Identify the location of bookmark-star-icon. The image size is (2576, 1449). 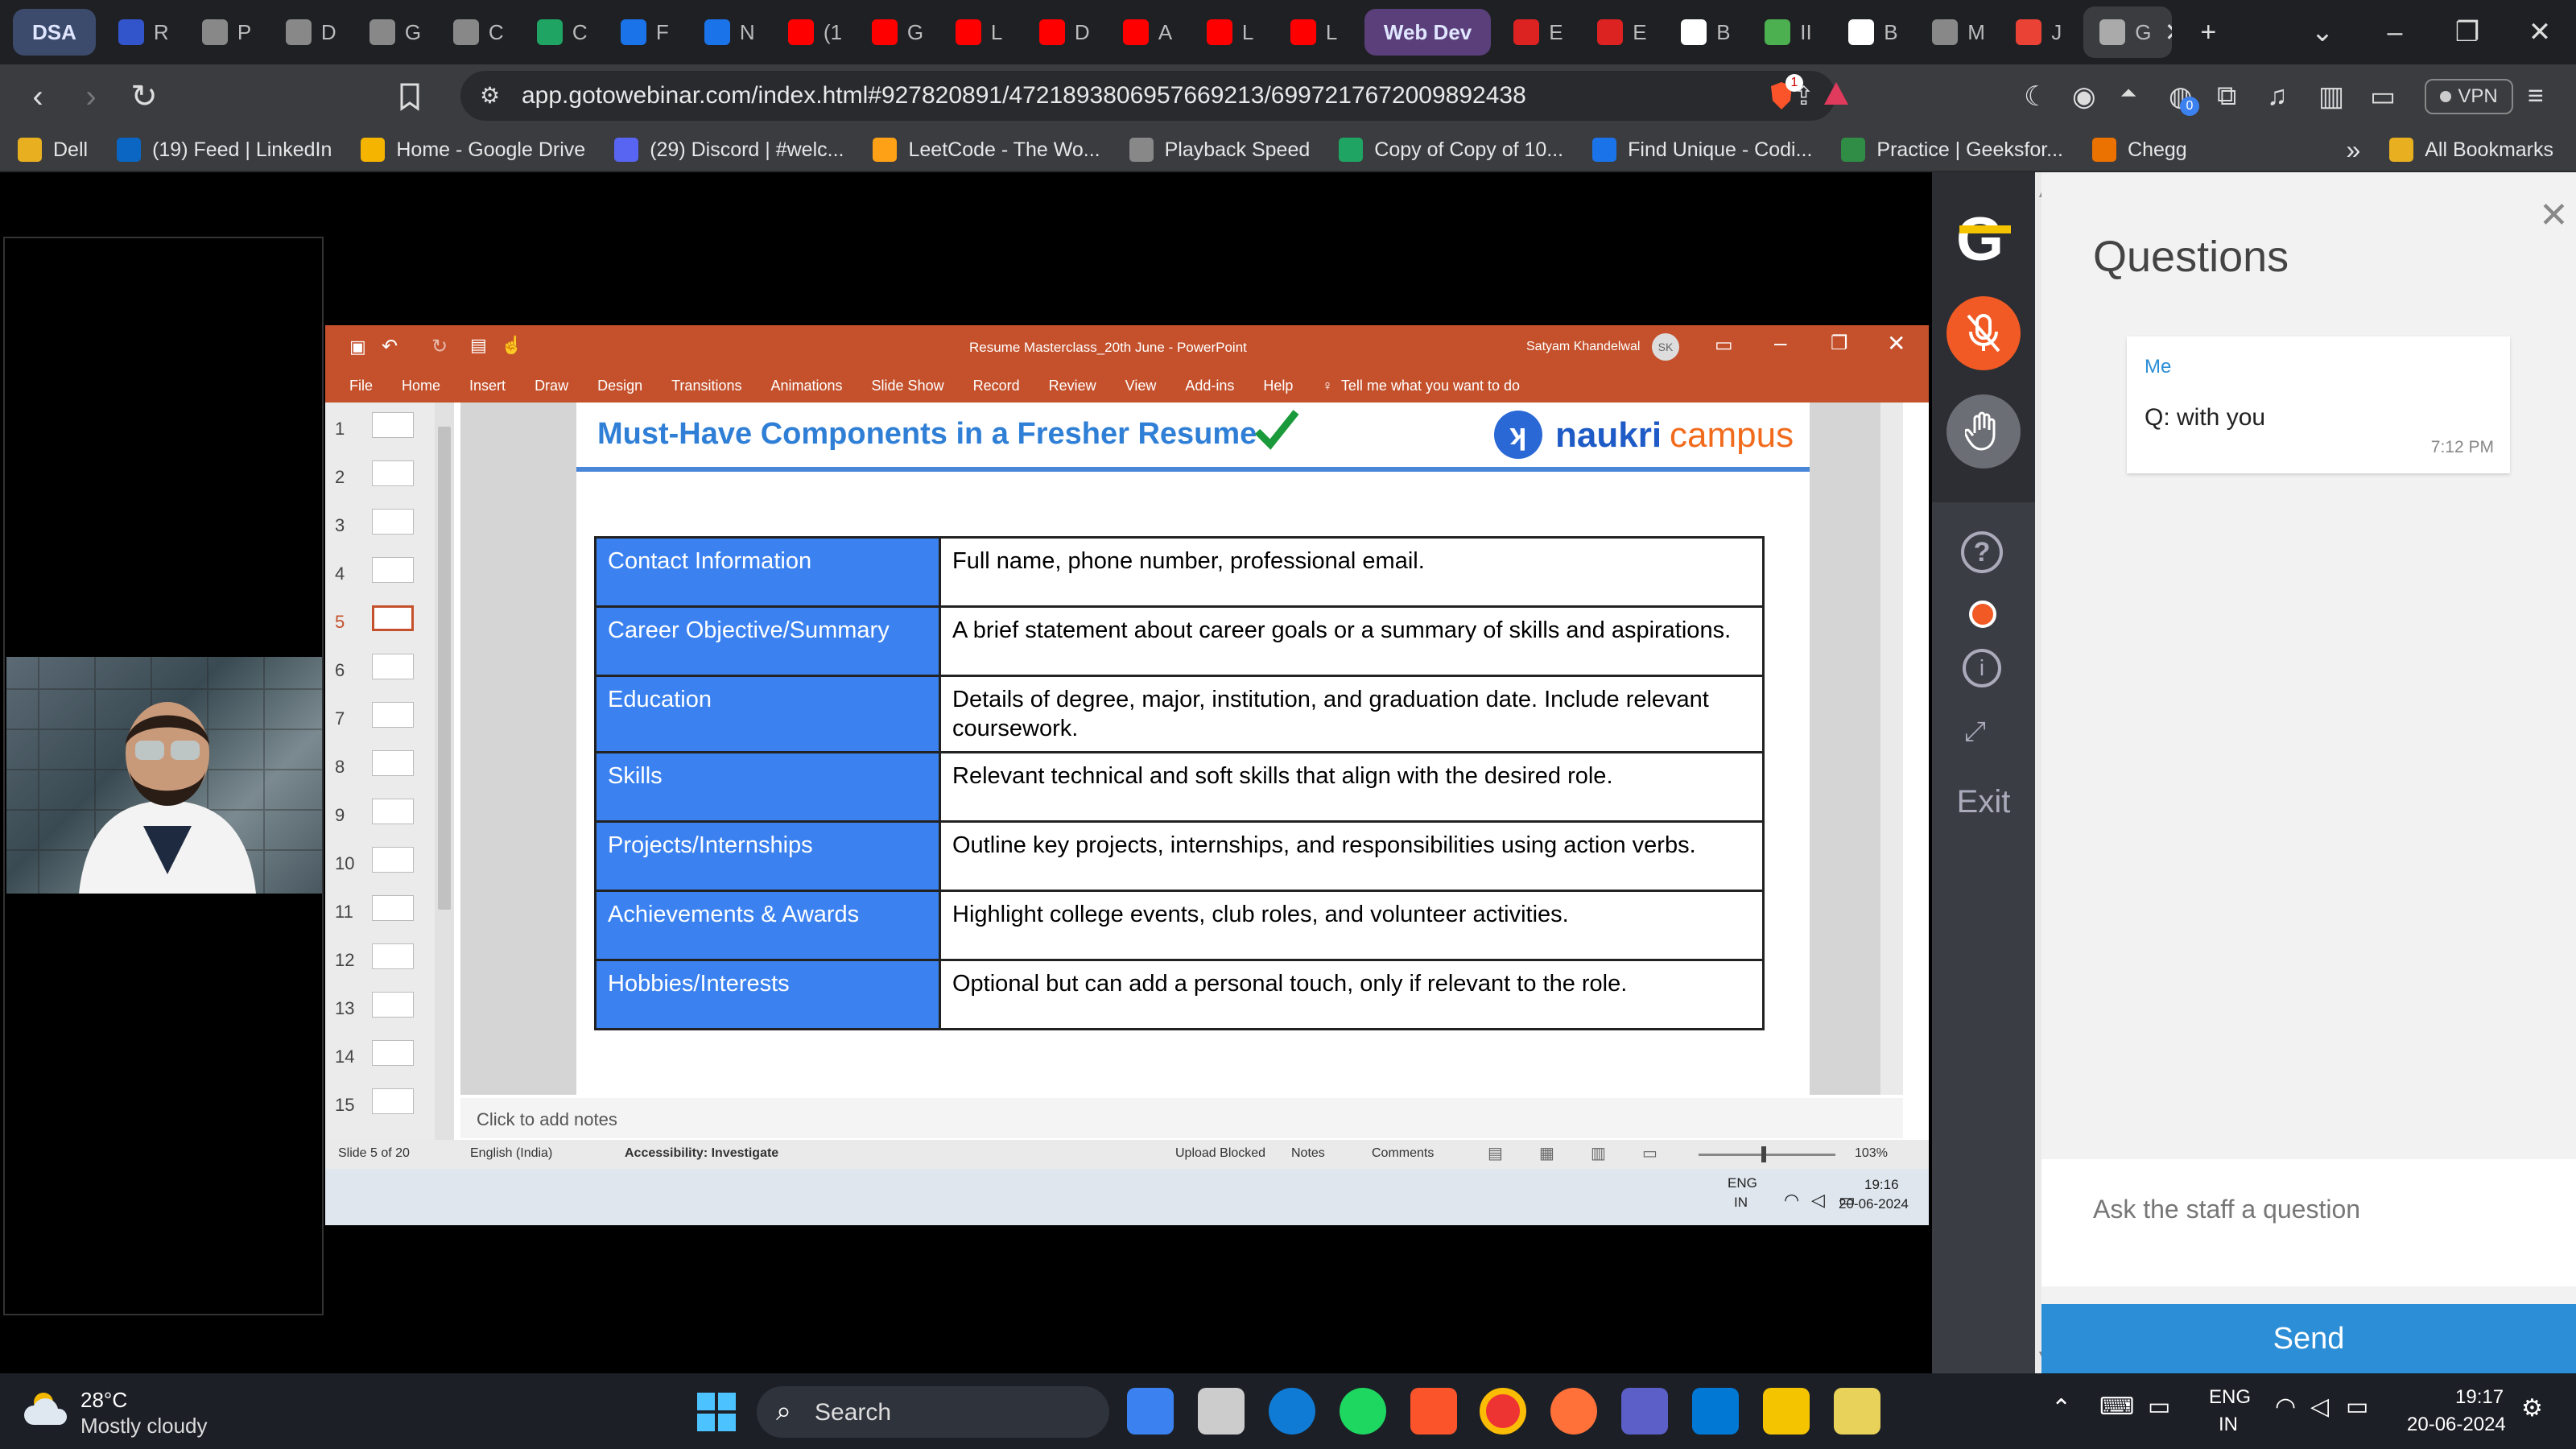
(424, 96).